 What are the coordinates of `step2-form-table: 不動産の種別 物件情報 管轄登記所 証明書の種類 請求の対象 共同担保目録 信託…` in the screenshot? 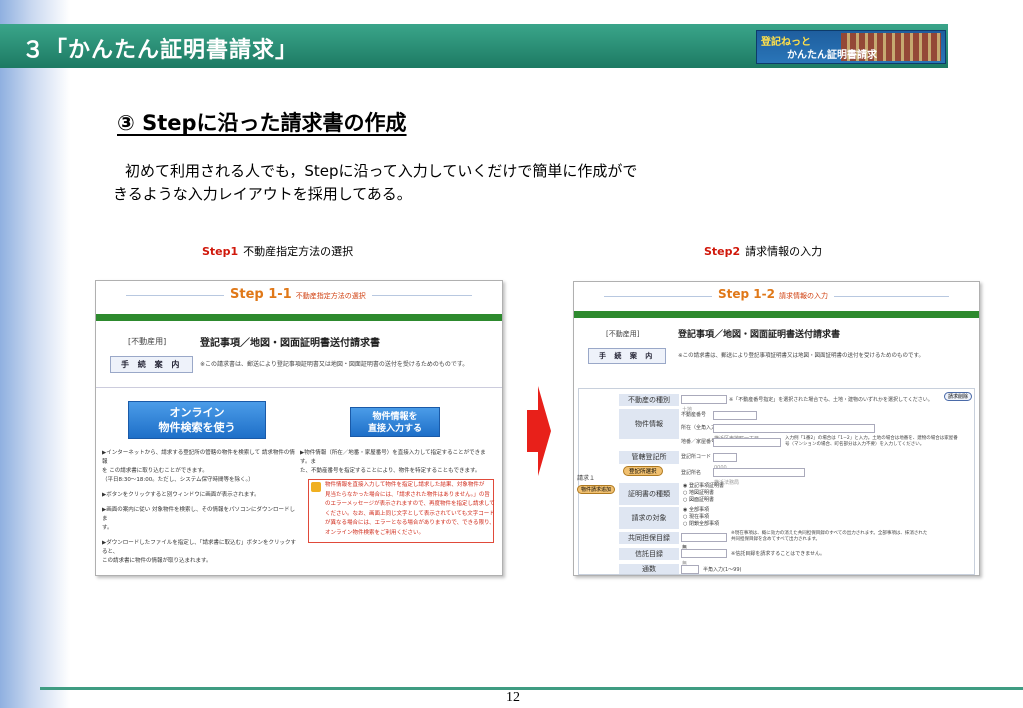 It's located at (776, 481).